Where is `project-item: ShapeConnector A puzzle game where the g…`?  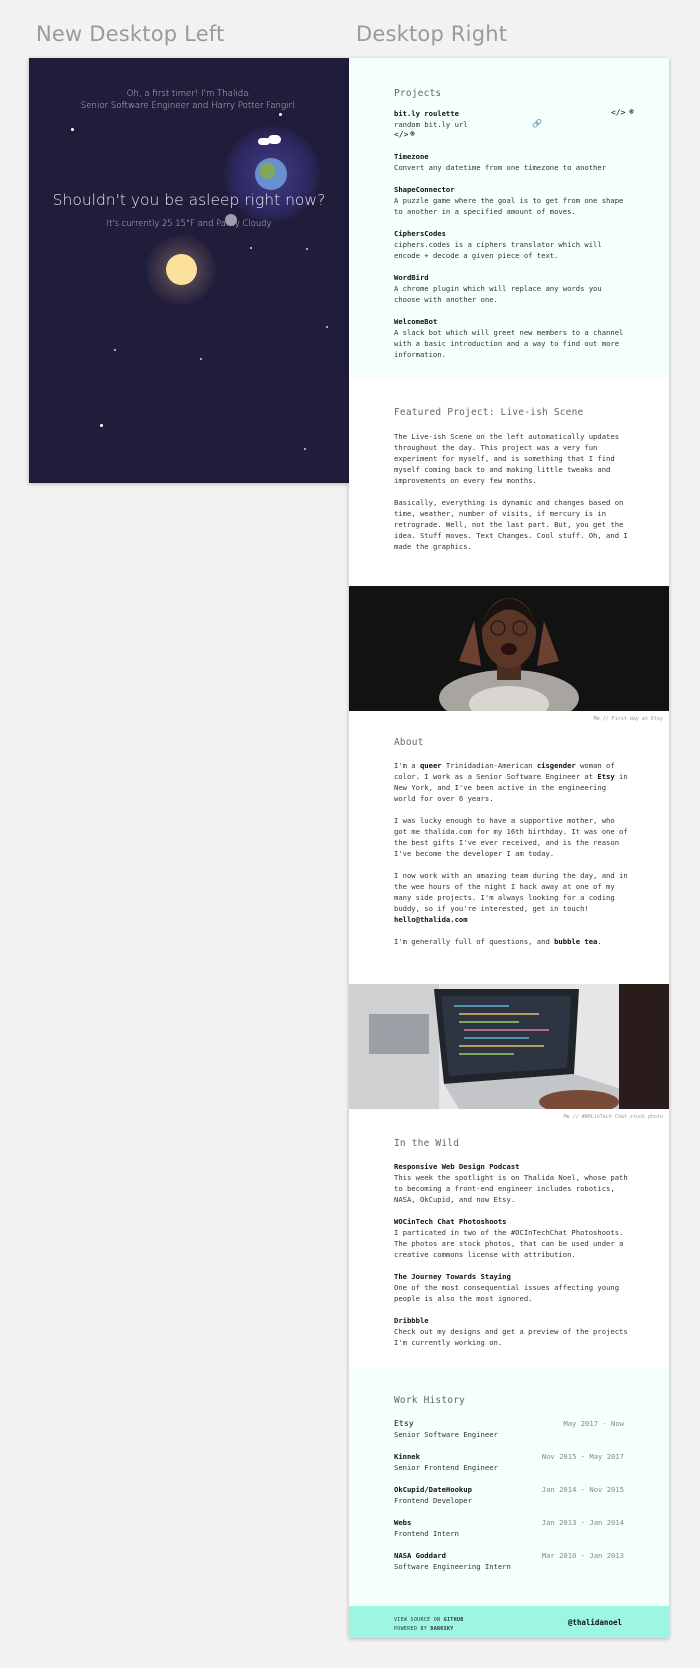
project-item: ShapeConnector A puzzle game where the g… is located at coordinates (511, 200).